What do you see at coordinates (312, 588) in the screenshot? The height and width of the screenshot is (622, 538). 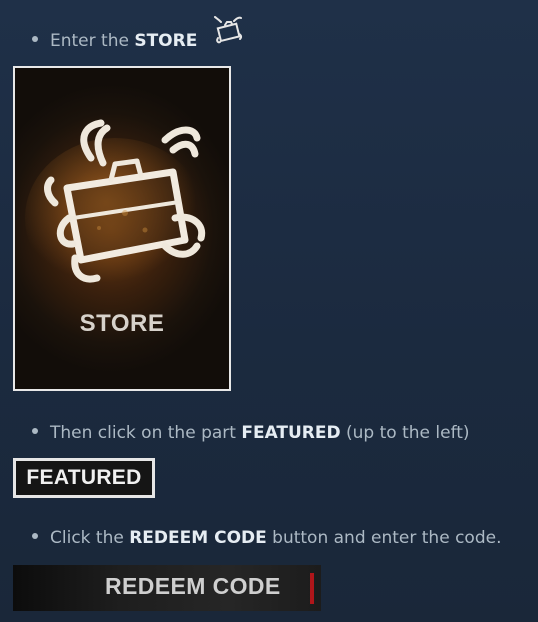 I see `accent-bar` at bounding box center [312, 588].